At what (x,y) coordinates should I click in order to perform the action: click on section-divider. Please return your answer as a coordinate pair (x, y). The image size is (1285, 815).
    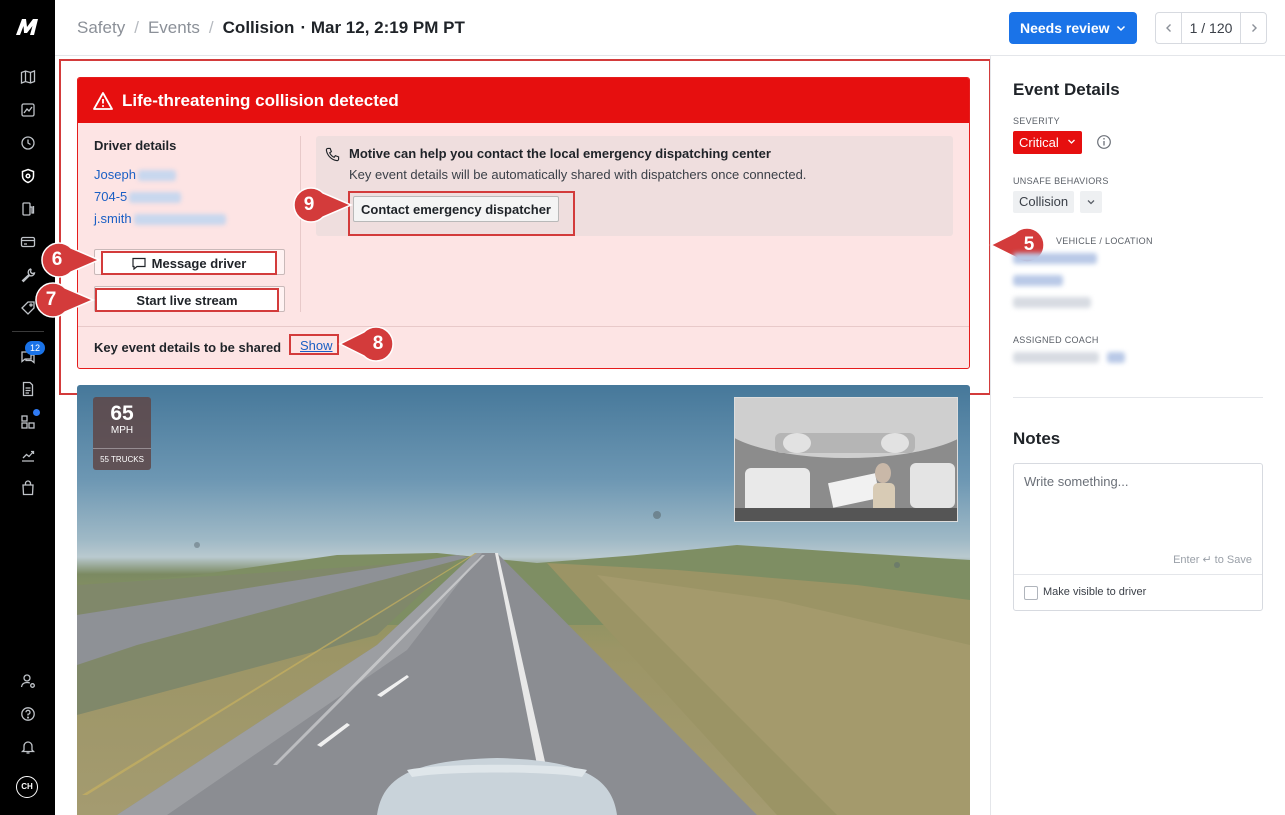
    Looking at the image, I should click on (1138, 397).